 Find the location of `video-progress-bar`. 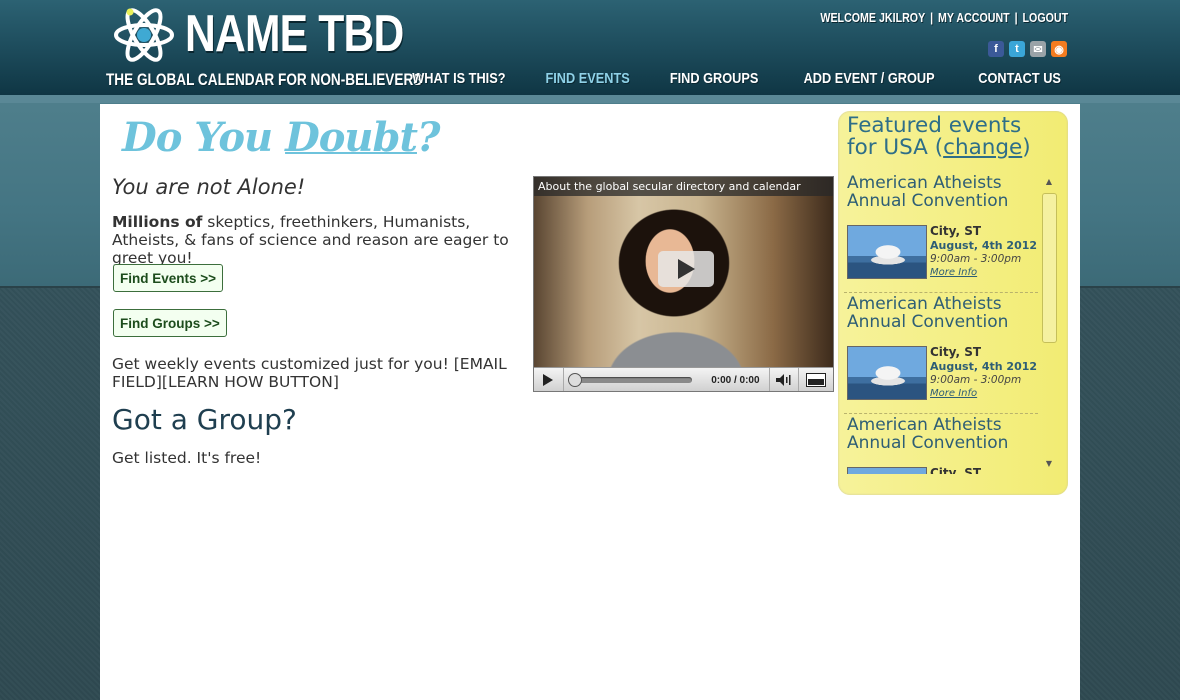

video-progress-bar is located at coordinates (629, 380).